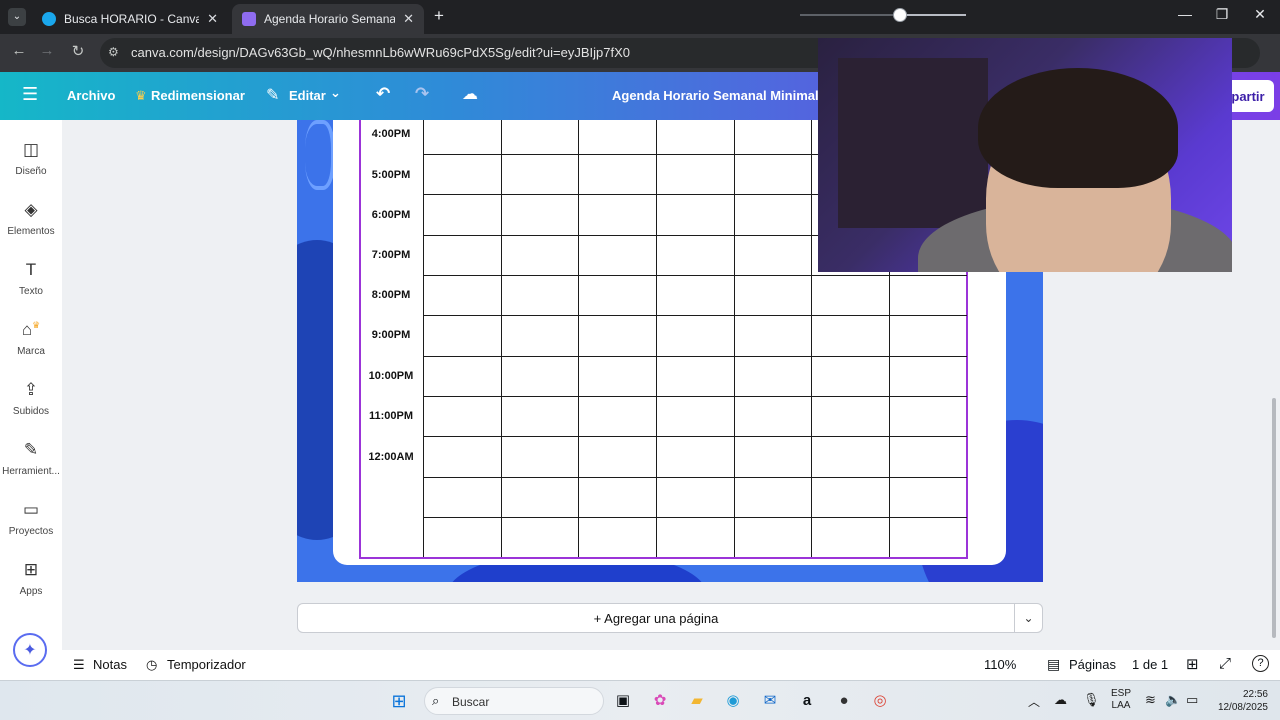 Image resolution: width=1280 pixels, height=720 pixels. I want to click on brand-icon: ⌂♛, so click(31, 329).